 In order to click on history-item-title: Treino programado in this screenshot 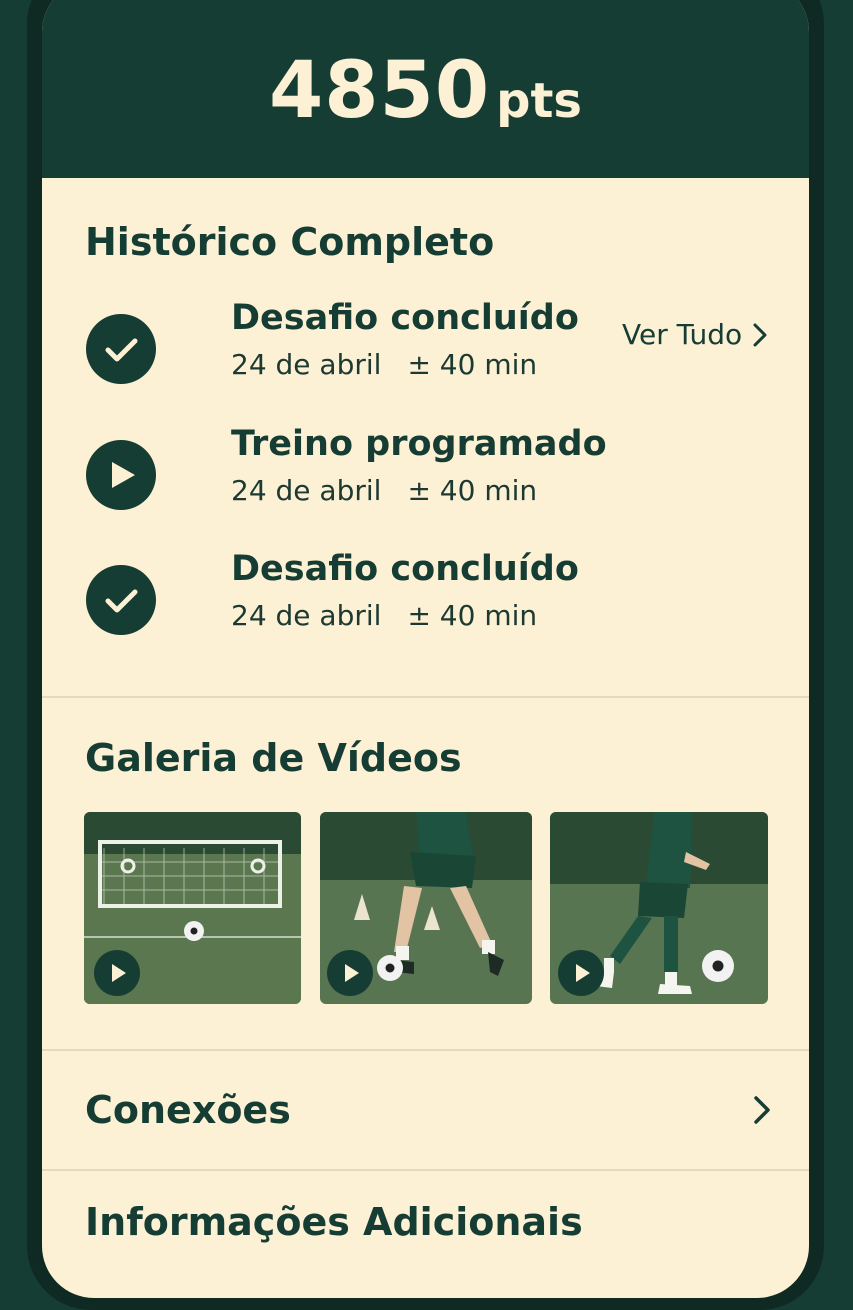, I will do `click(419, 444)`.